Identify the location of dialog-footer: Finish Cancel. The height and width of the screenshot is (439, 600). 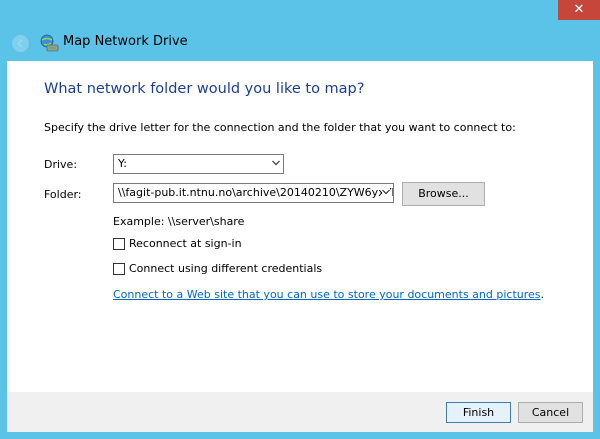
(300, 412).